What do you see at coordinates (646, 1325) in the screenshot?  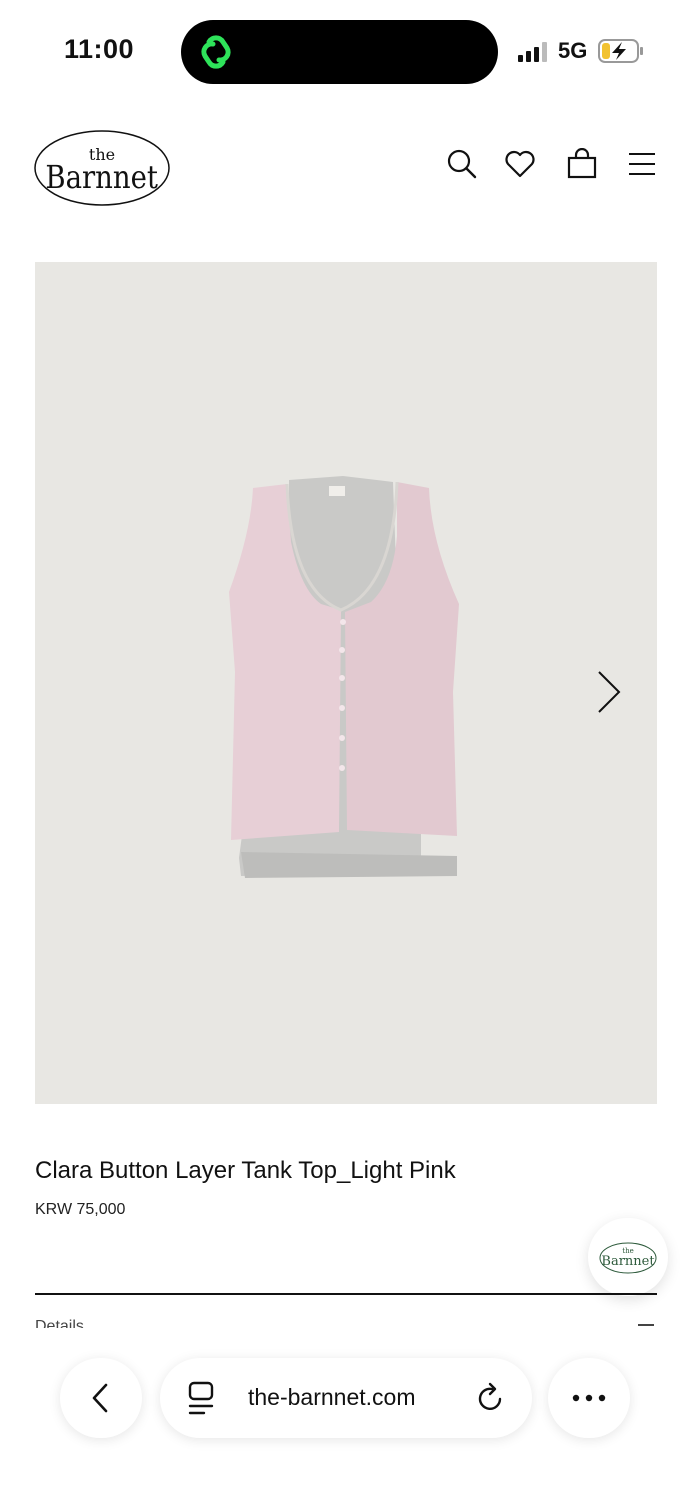 I see `details-toggle-icon` at bounding box center [646, 1325].